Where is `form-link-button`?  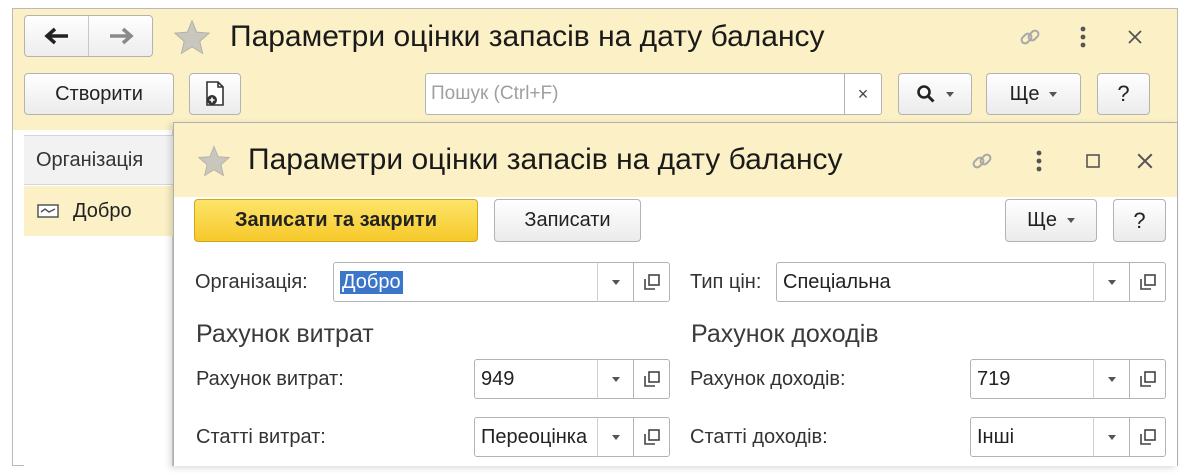
form-link-button is located at coordinates (982, 161).